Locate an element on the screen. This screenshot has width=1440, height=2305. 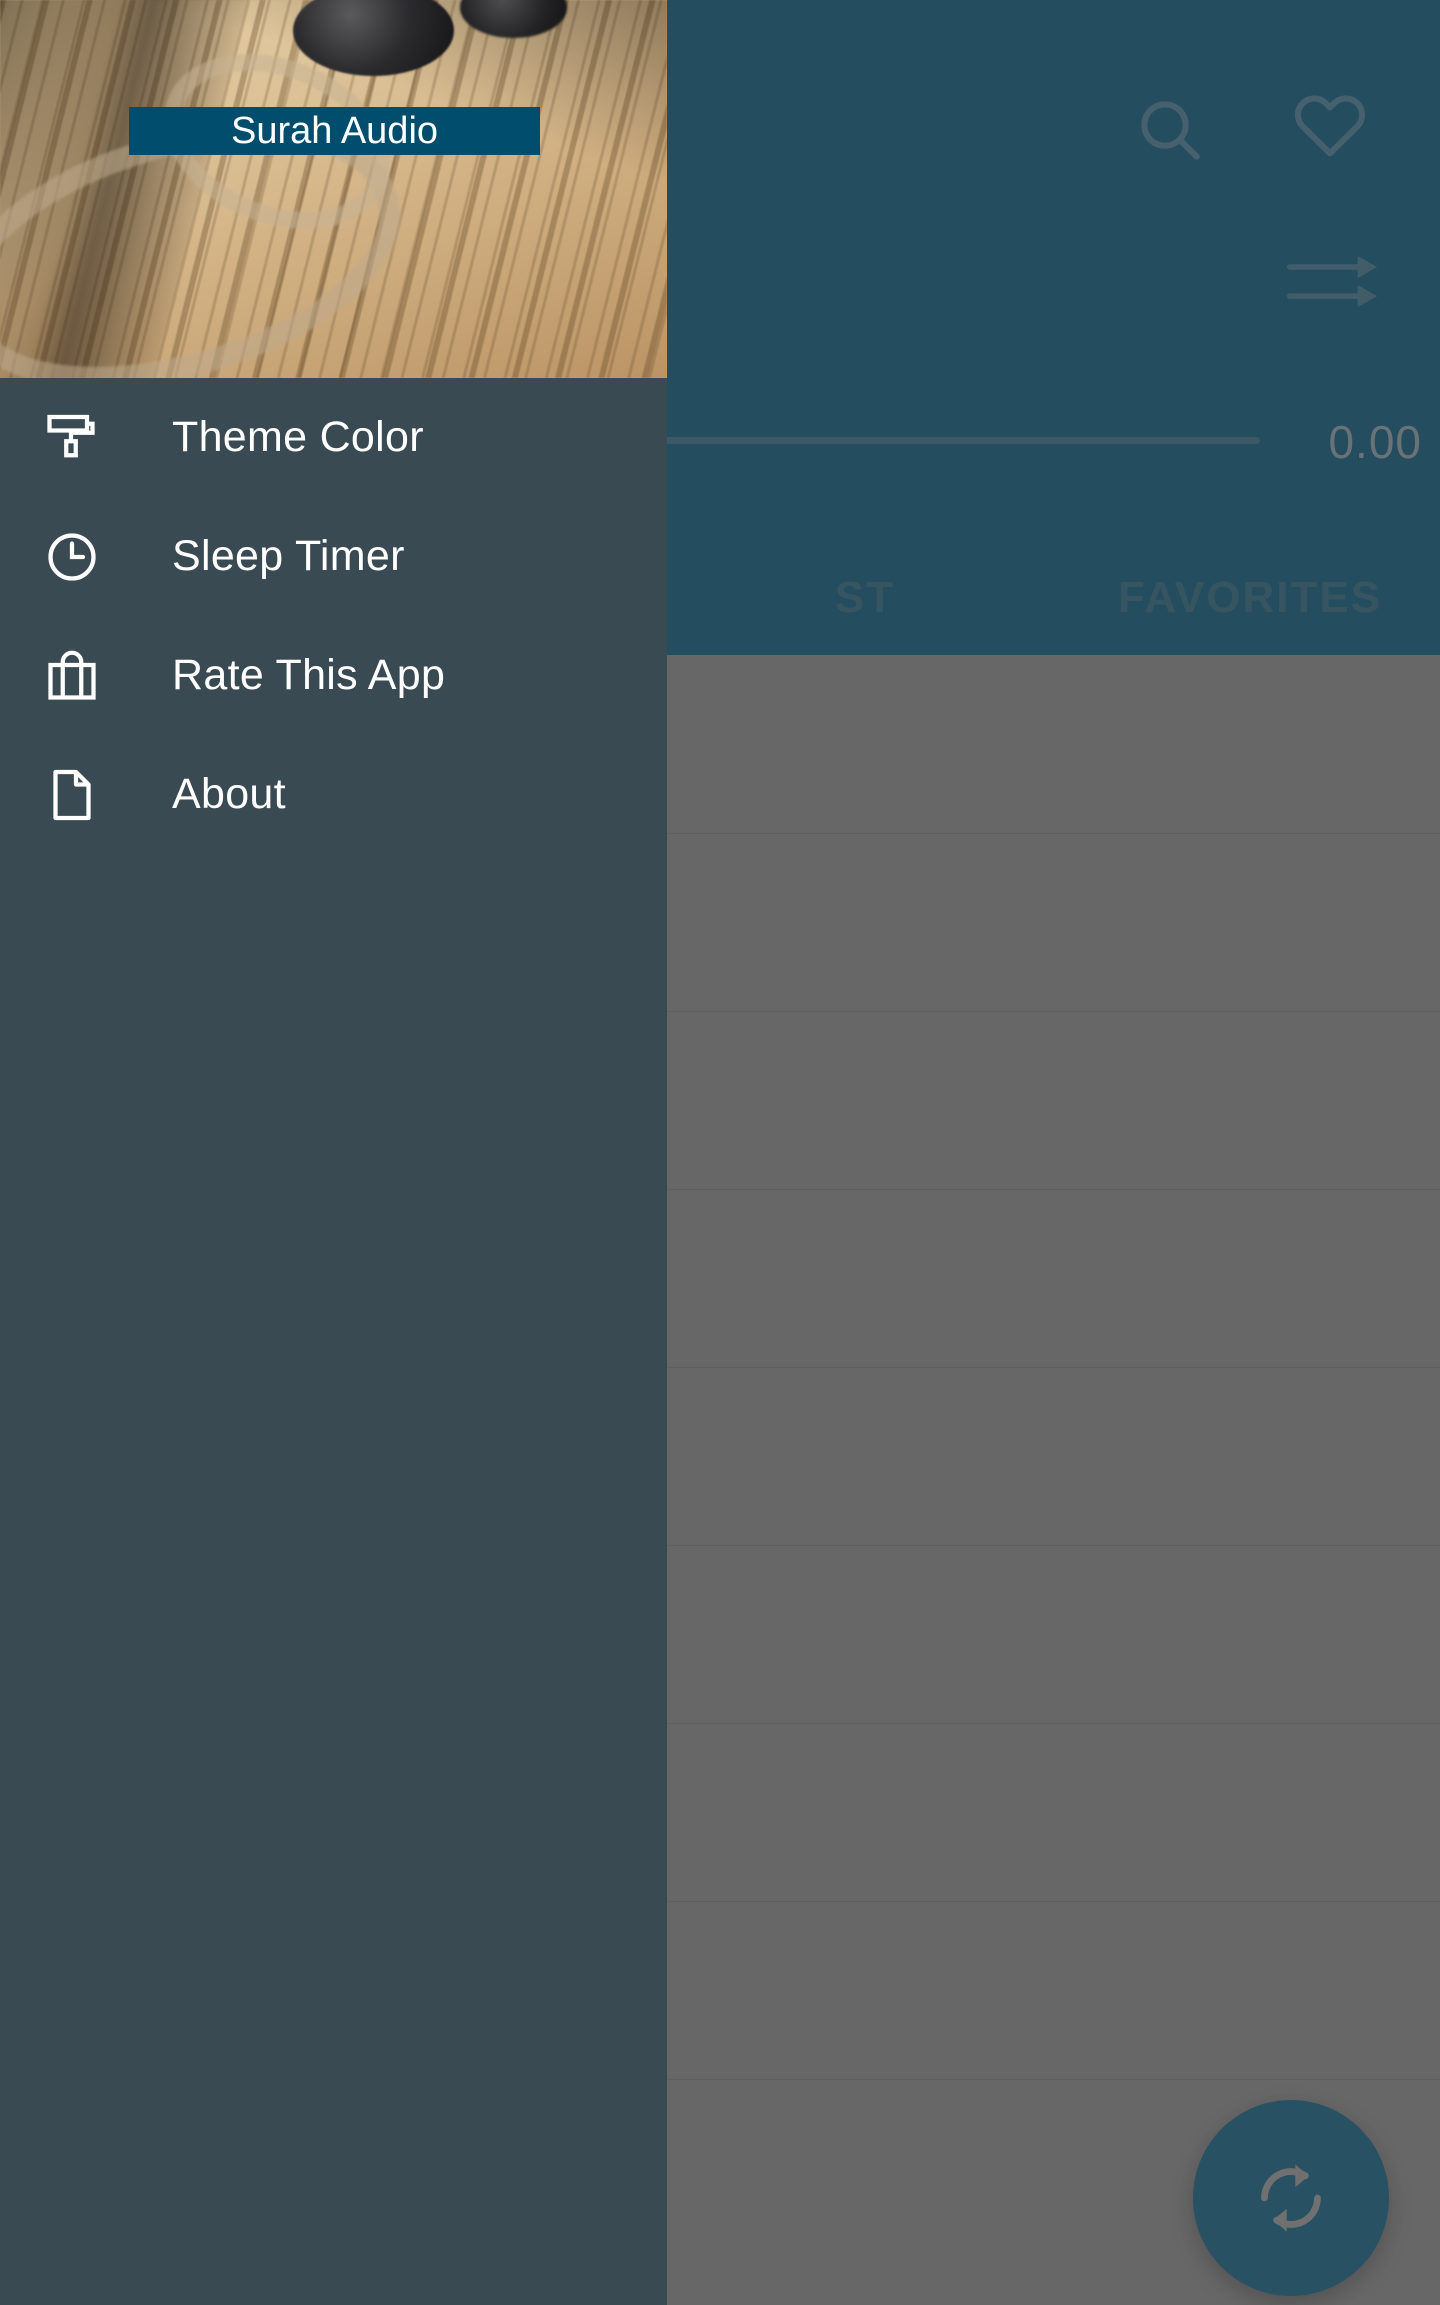
drawer-item-label: About is located at coordinates (229, 794).